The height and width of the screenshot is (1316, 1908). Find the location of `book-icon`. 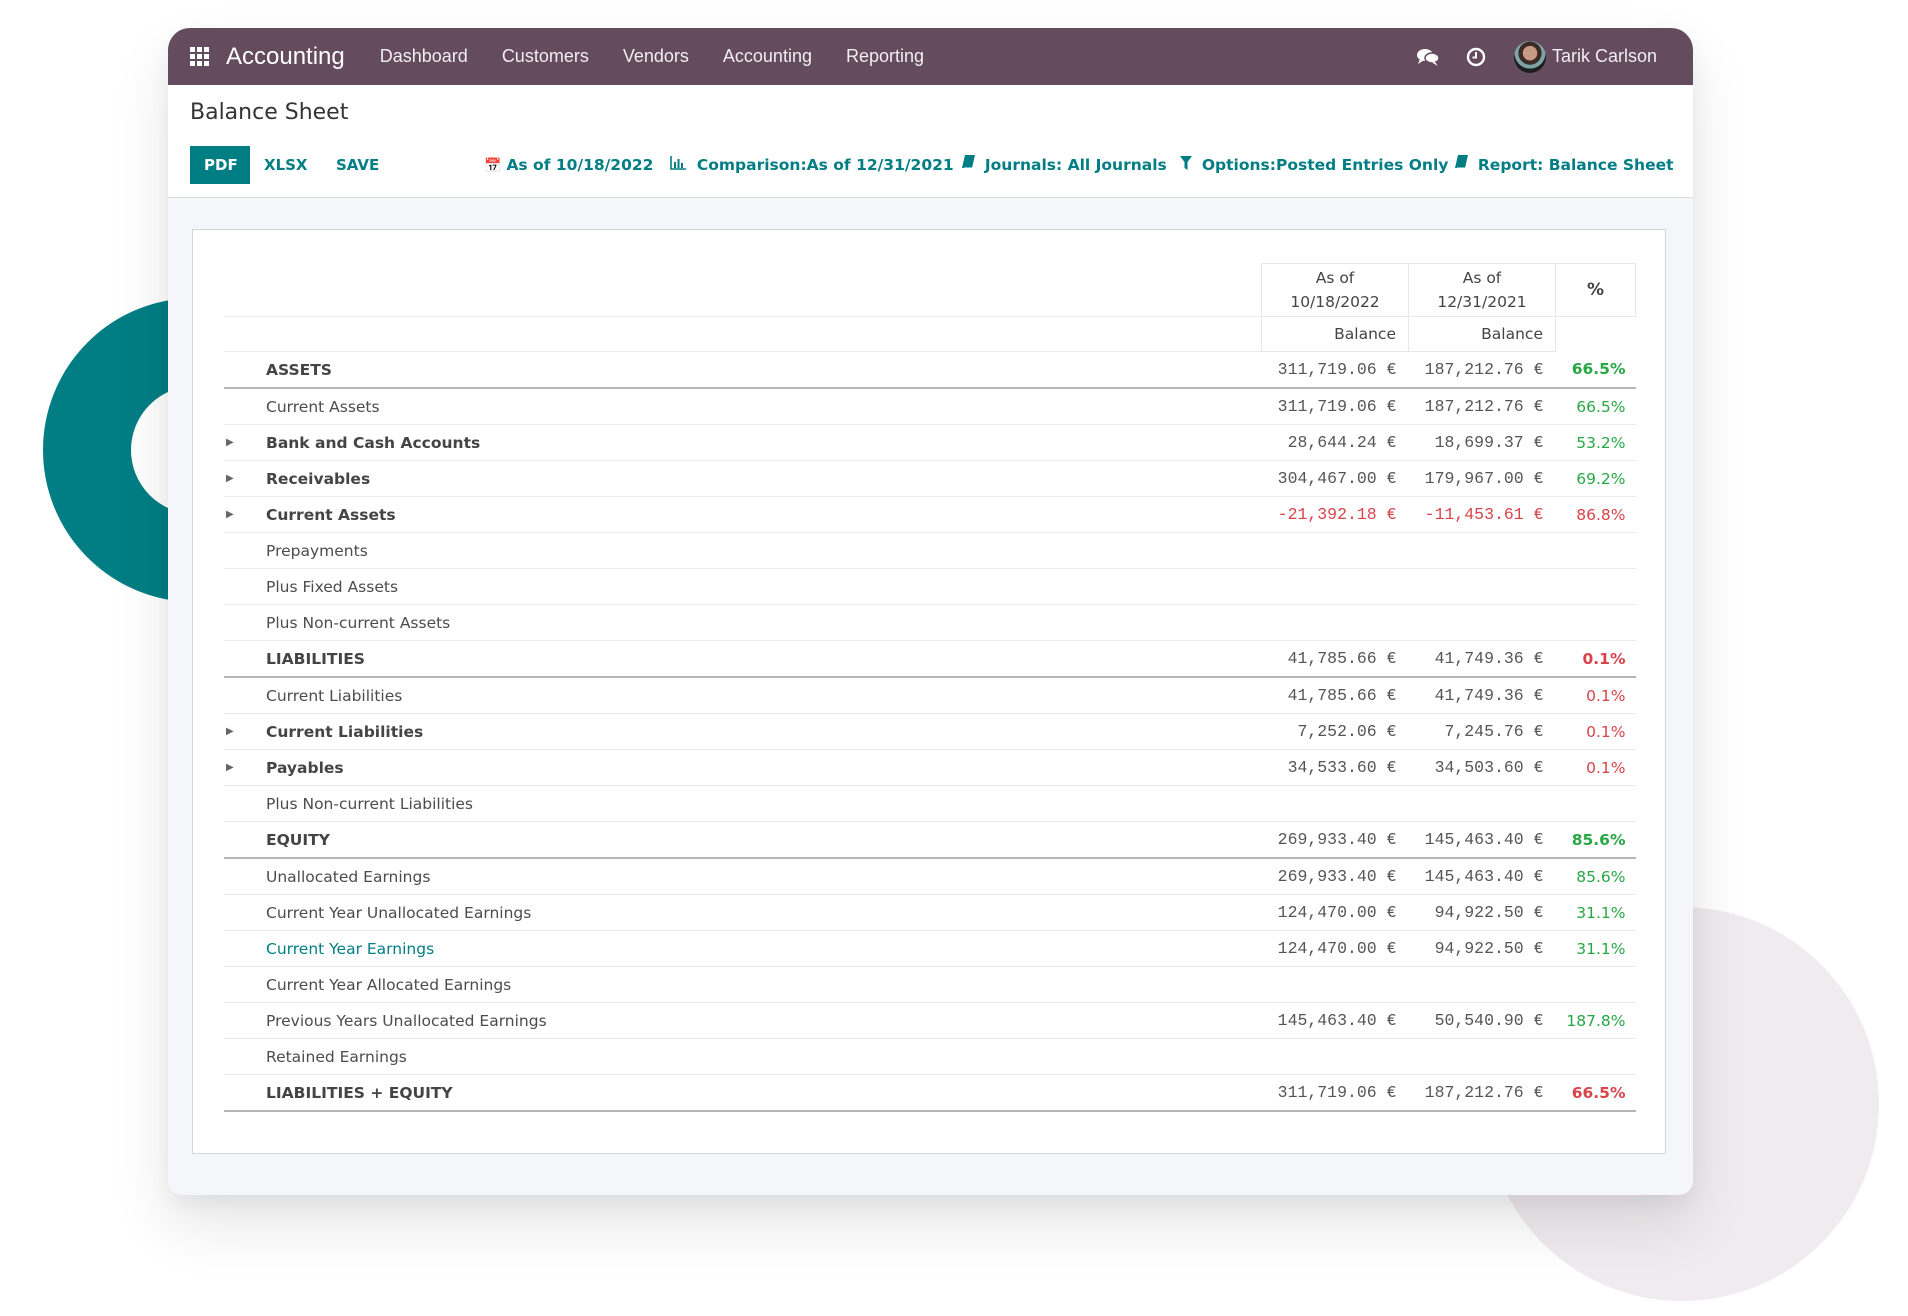

book-icon is located at coordinates (971, 164).